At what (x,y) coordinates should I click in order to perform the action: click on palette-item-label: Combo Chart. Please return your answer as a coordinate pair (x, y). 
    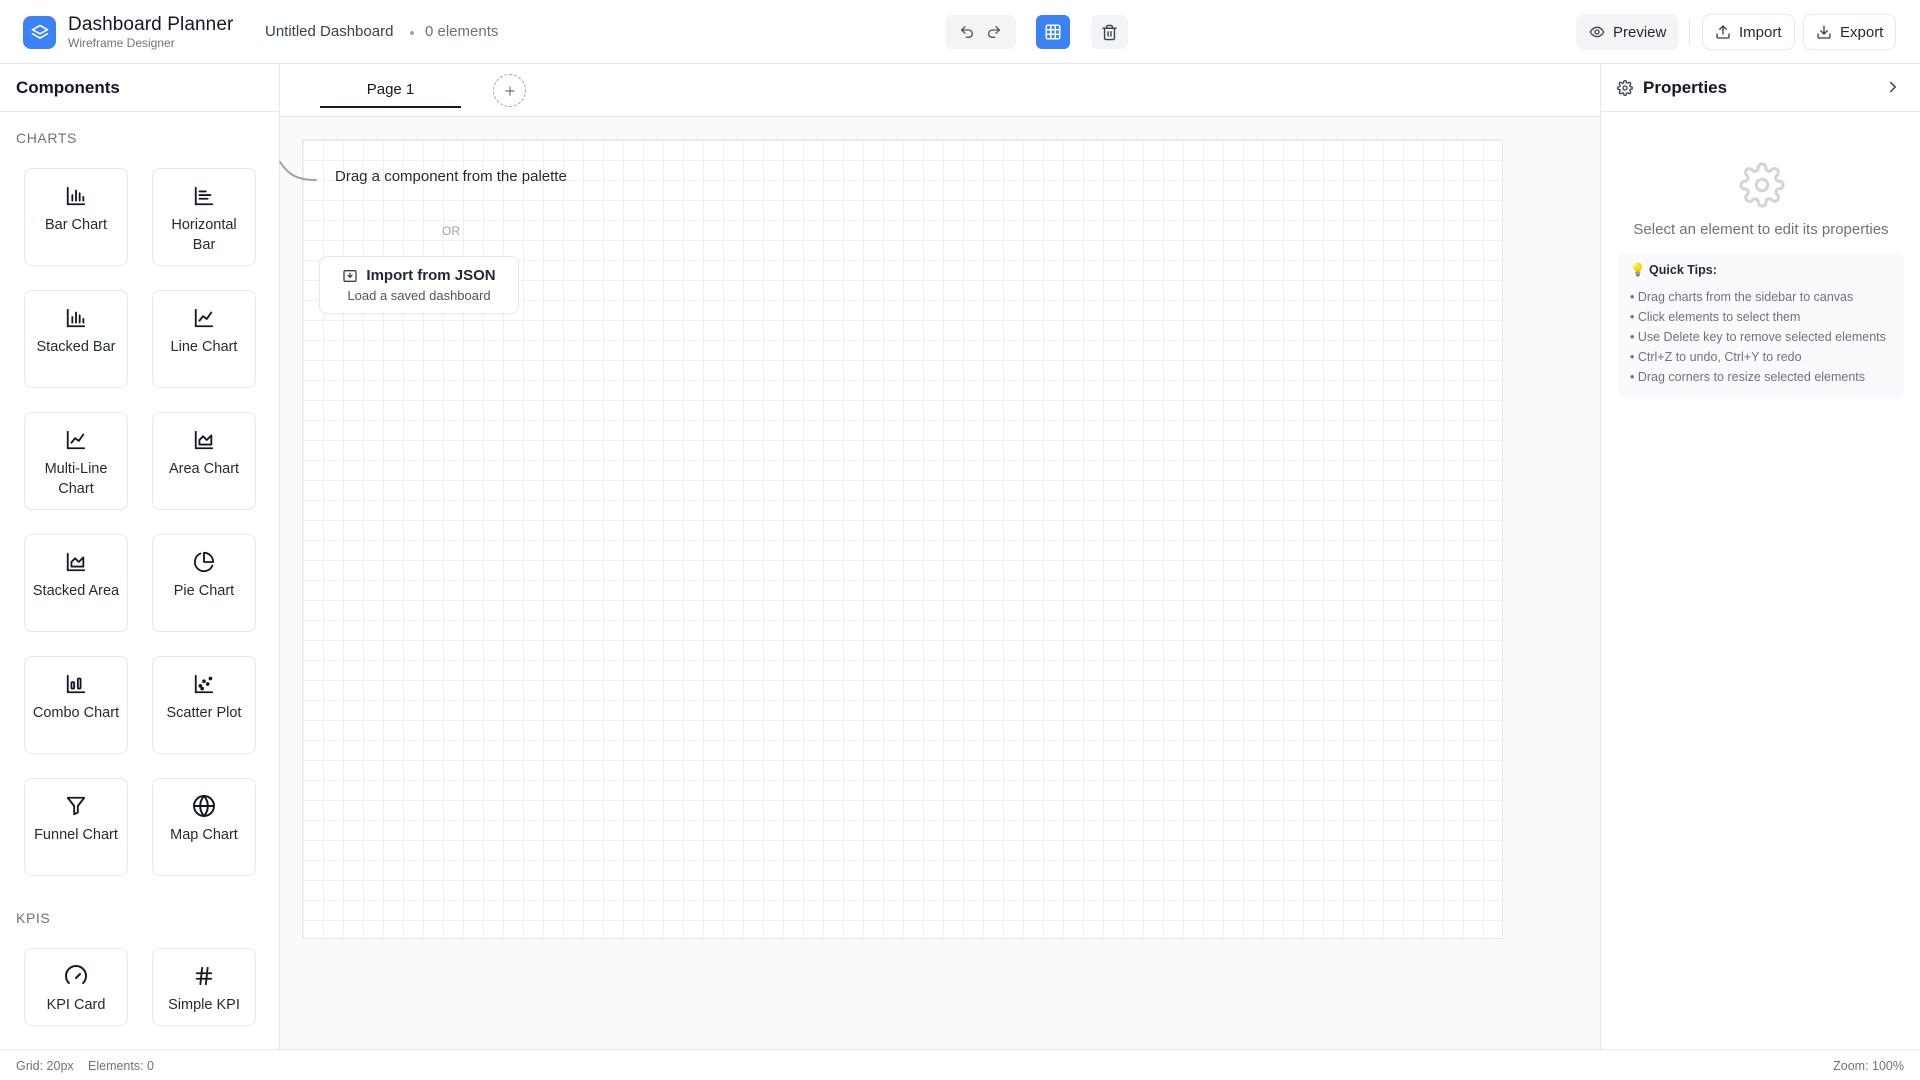
    Looking at the image, I should click on (76, 713).